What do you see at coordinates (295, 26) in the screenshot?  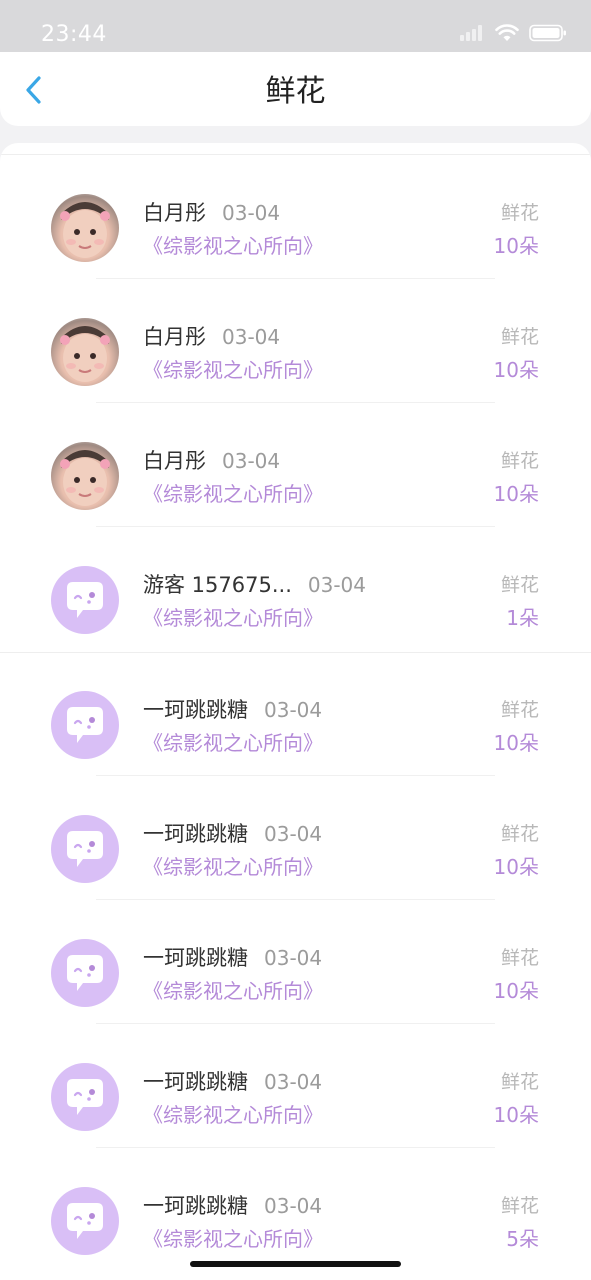 I see `status-bar: 23:44` at bounding box center [295, 26].